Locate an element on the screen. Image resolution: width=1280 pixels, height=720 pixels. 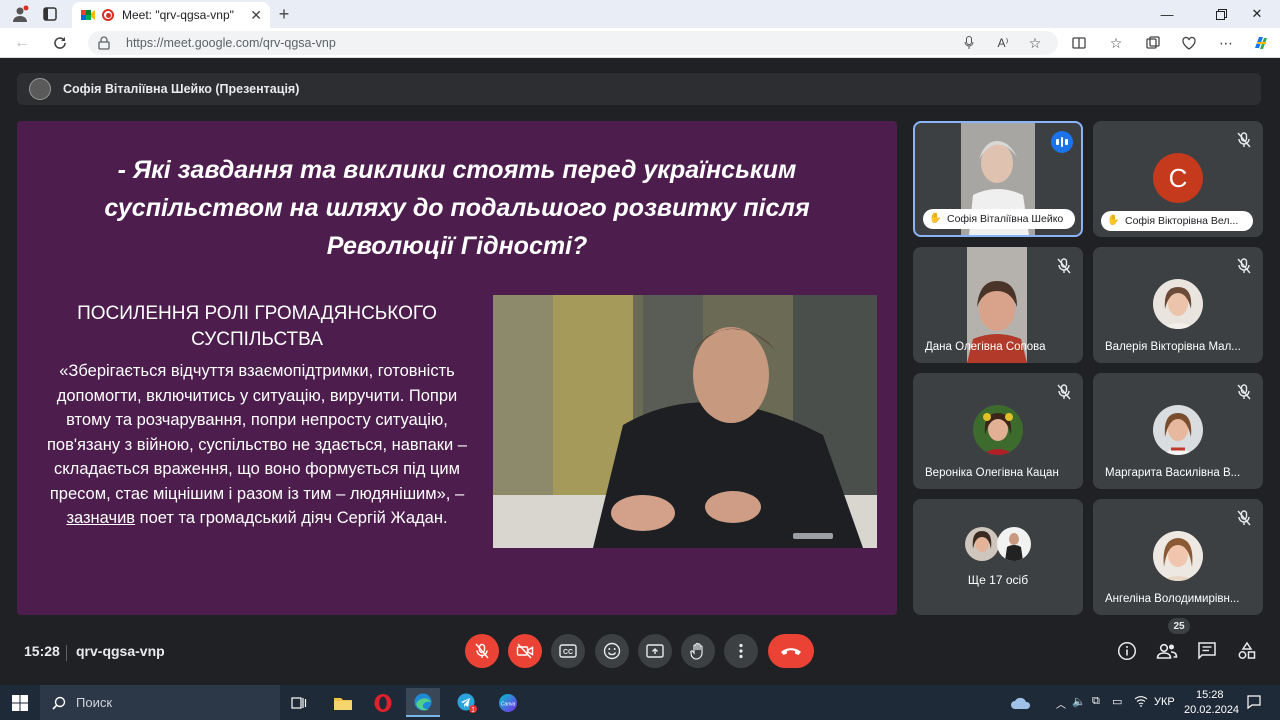
wifi-icon is located at coordinates (1141, 702).